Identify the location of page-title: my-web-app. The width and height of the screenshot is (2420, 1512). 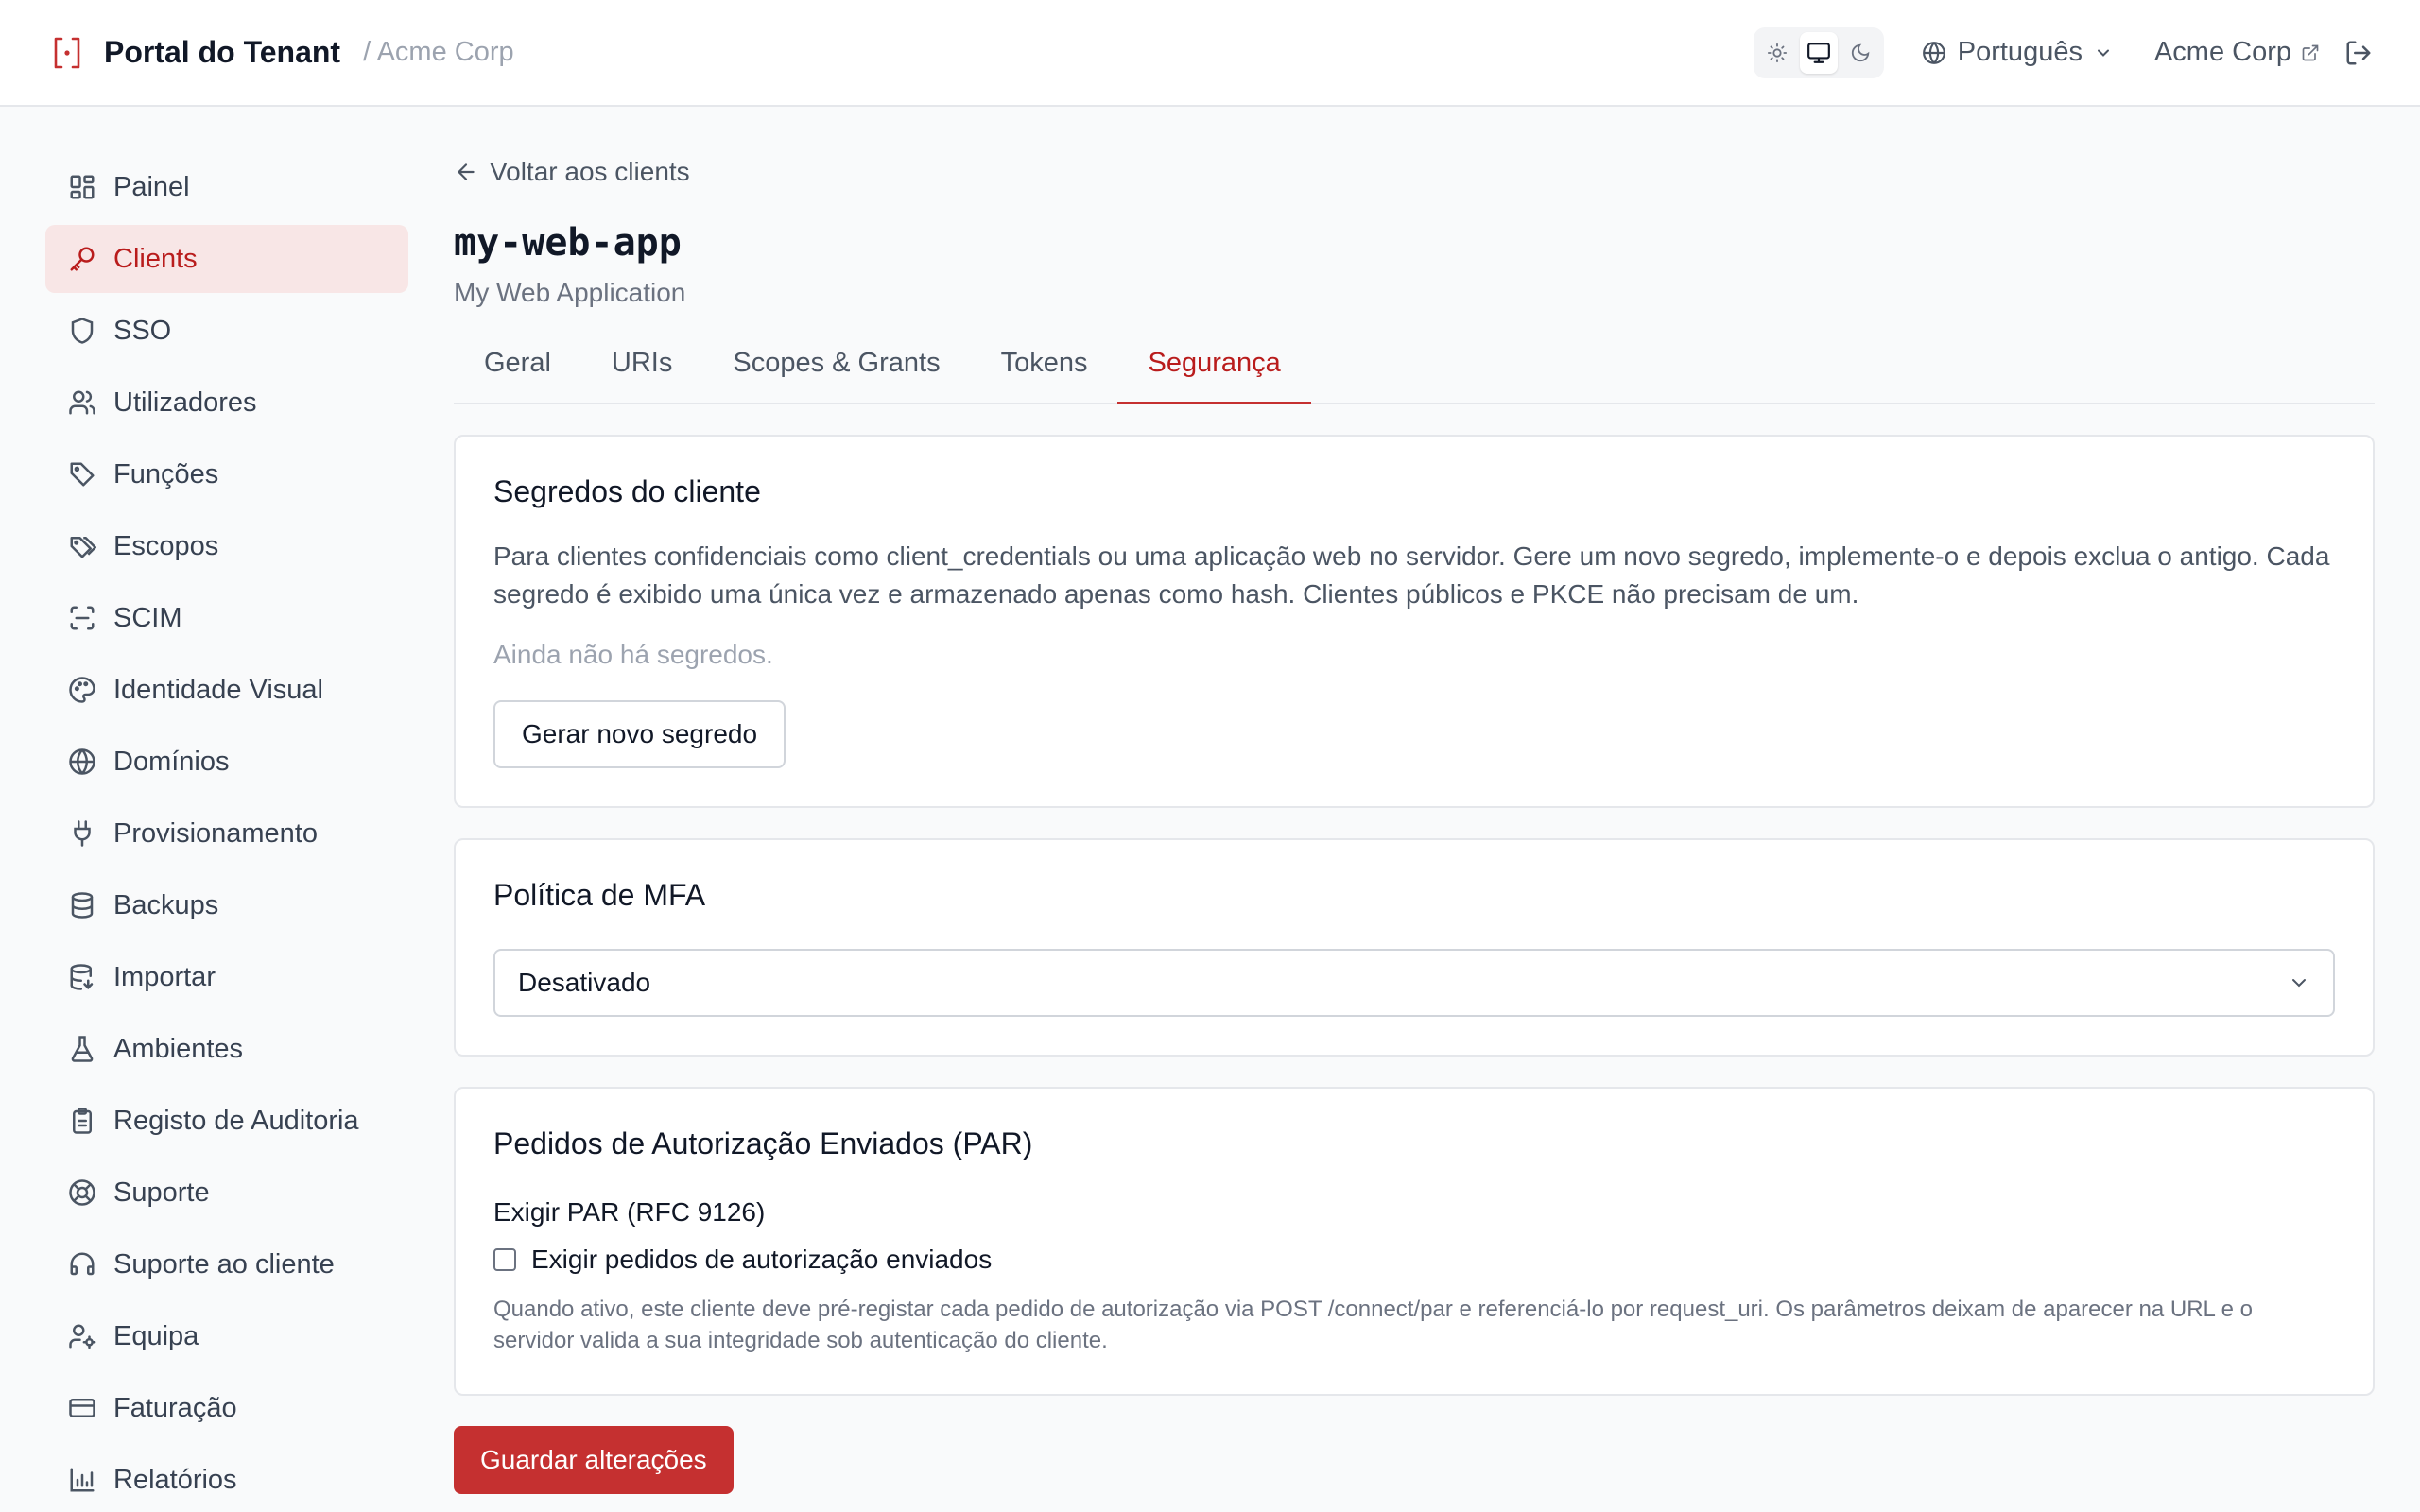
(568, 243).